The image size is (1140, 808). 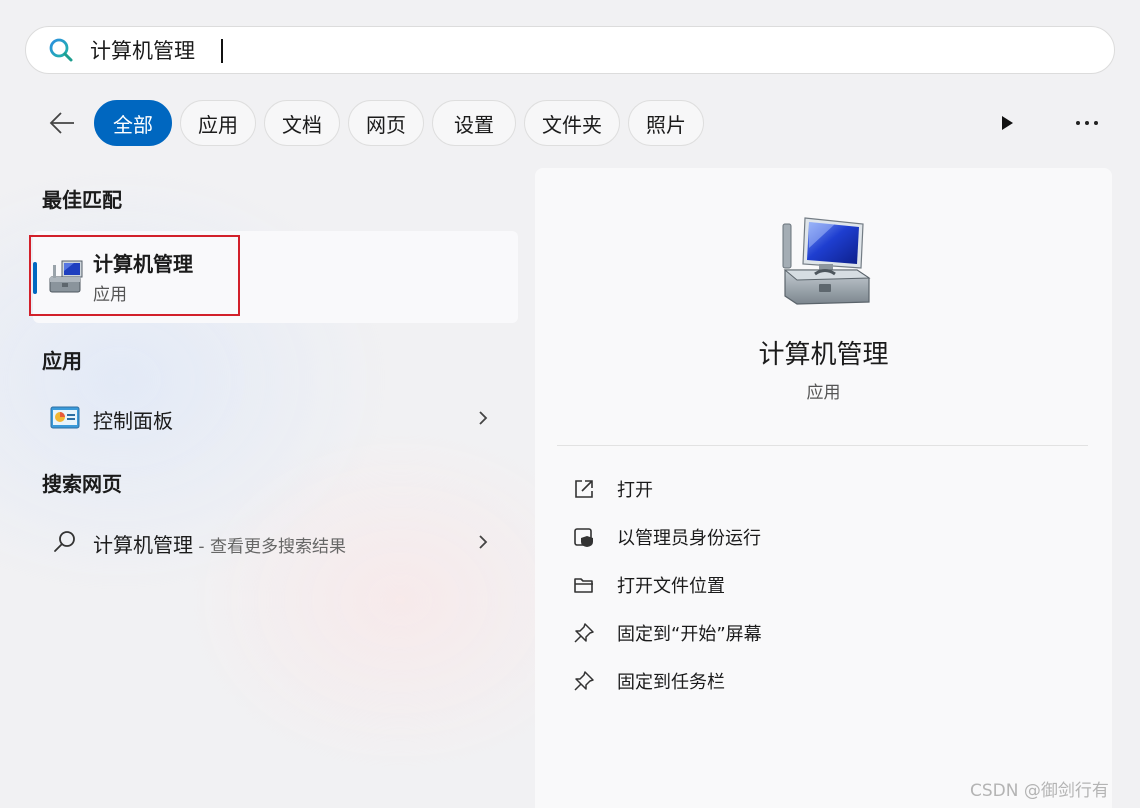 I want to click on more-options-button, so click(x=1087, y=123).